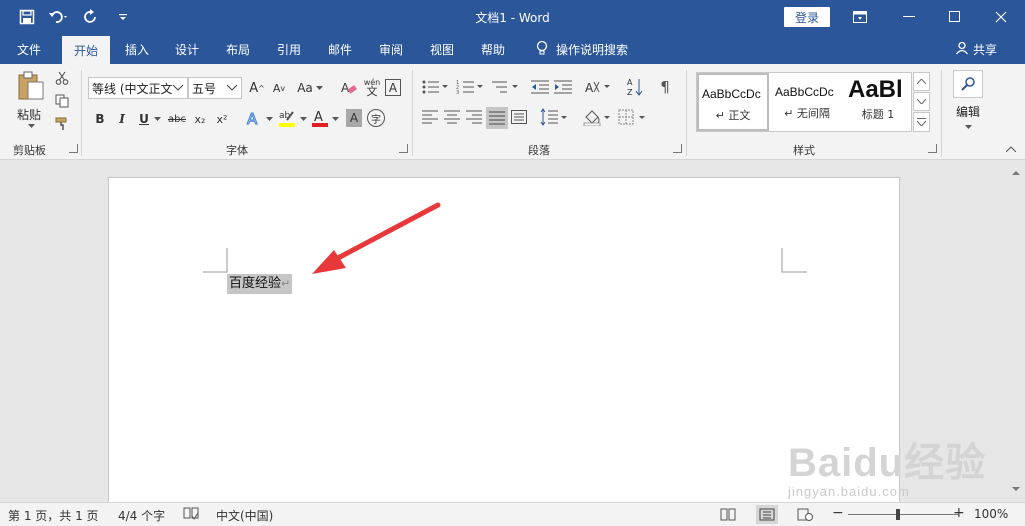 Image resolution: width=1025 pixels, height=526 pixels. Describe the element at coordinates (200, 119) in the screenshot. I see `subscript-button: x₂` at that location.